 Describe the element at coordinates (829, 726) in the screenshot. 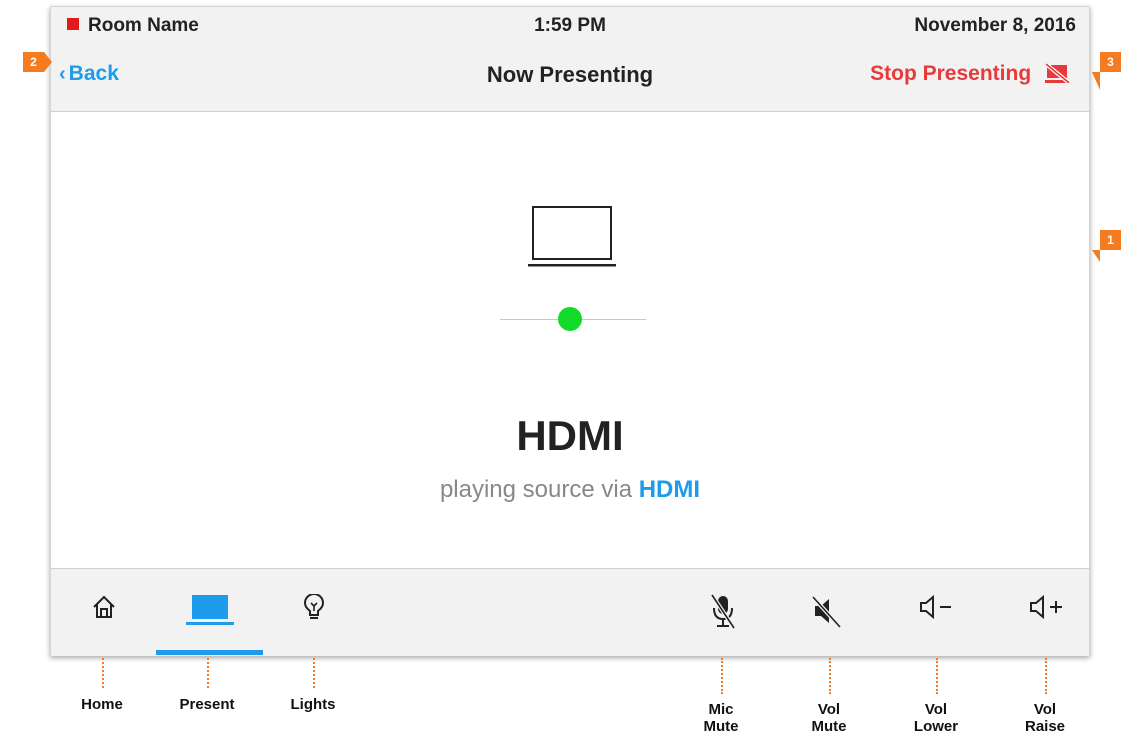

I see `label-vol-mute-line2: Mute` at that location.